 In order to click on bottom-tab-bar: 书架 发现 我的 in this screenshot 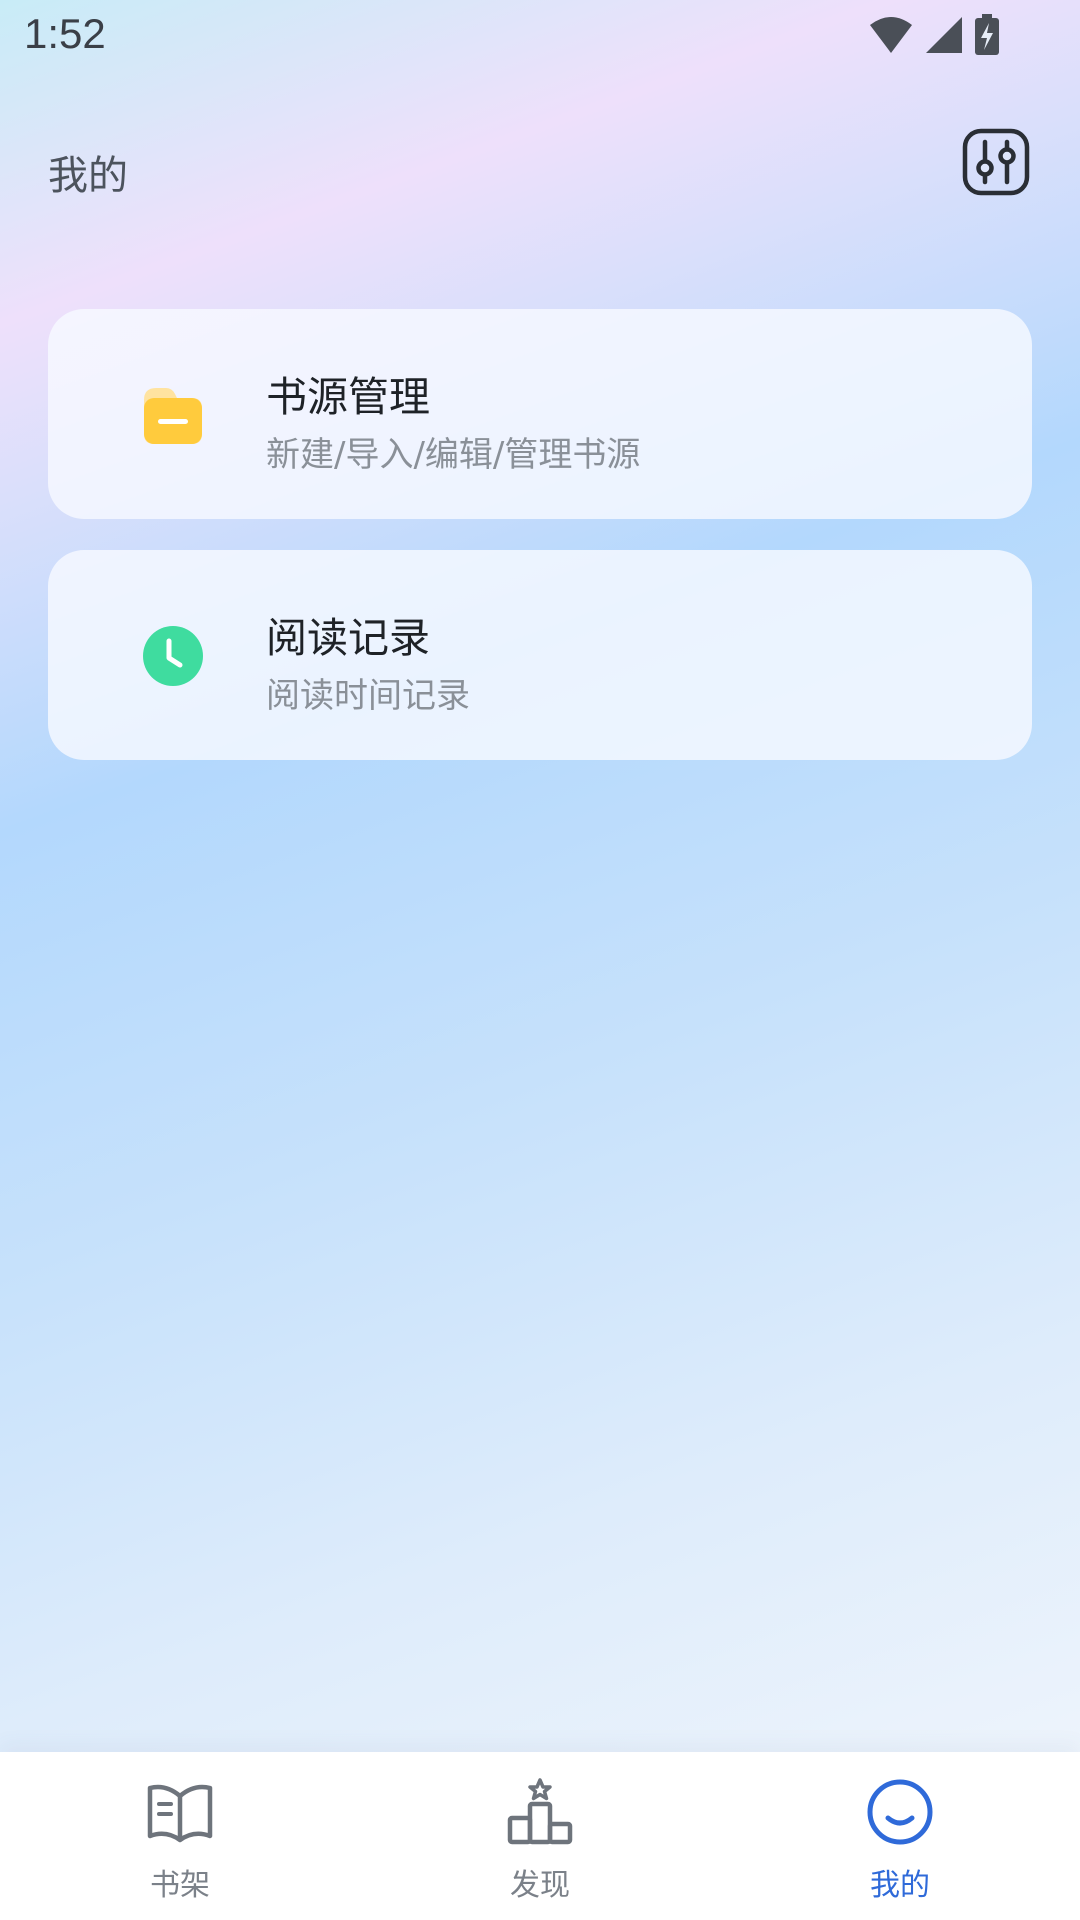, I will do `click(540, 1836)`.